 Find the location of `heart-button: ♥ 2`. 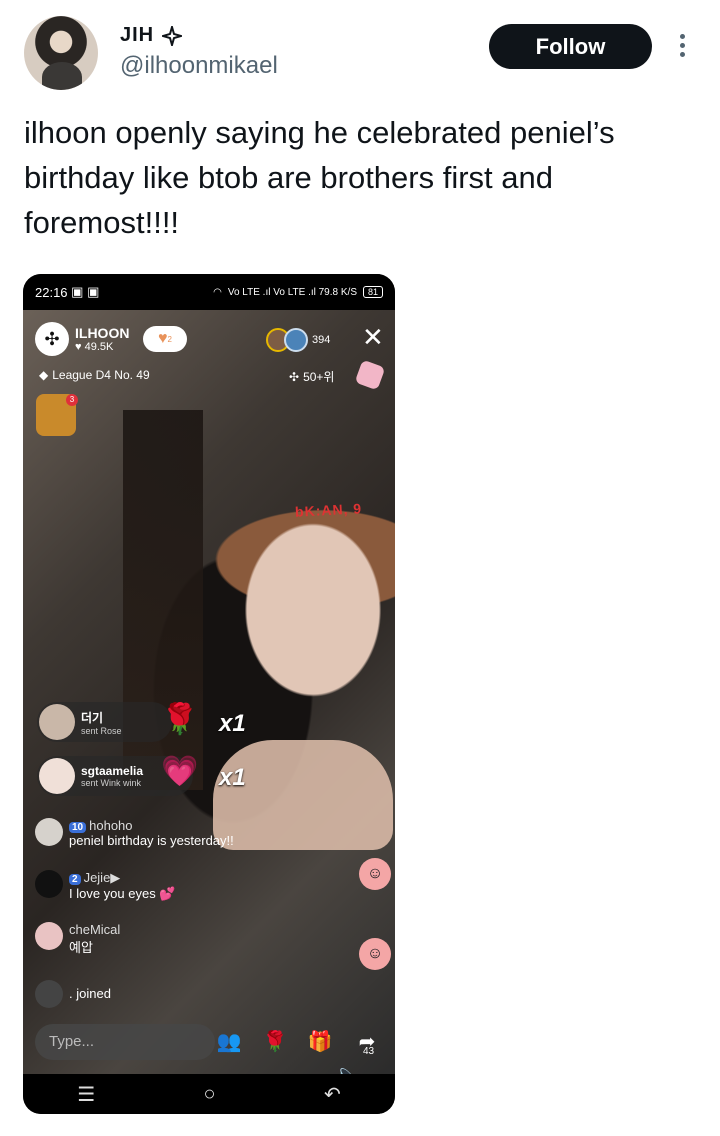

heart-button: ♥ 2 is located at coordinates (165, 339).